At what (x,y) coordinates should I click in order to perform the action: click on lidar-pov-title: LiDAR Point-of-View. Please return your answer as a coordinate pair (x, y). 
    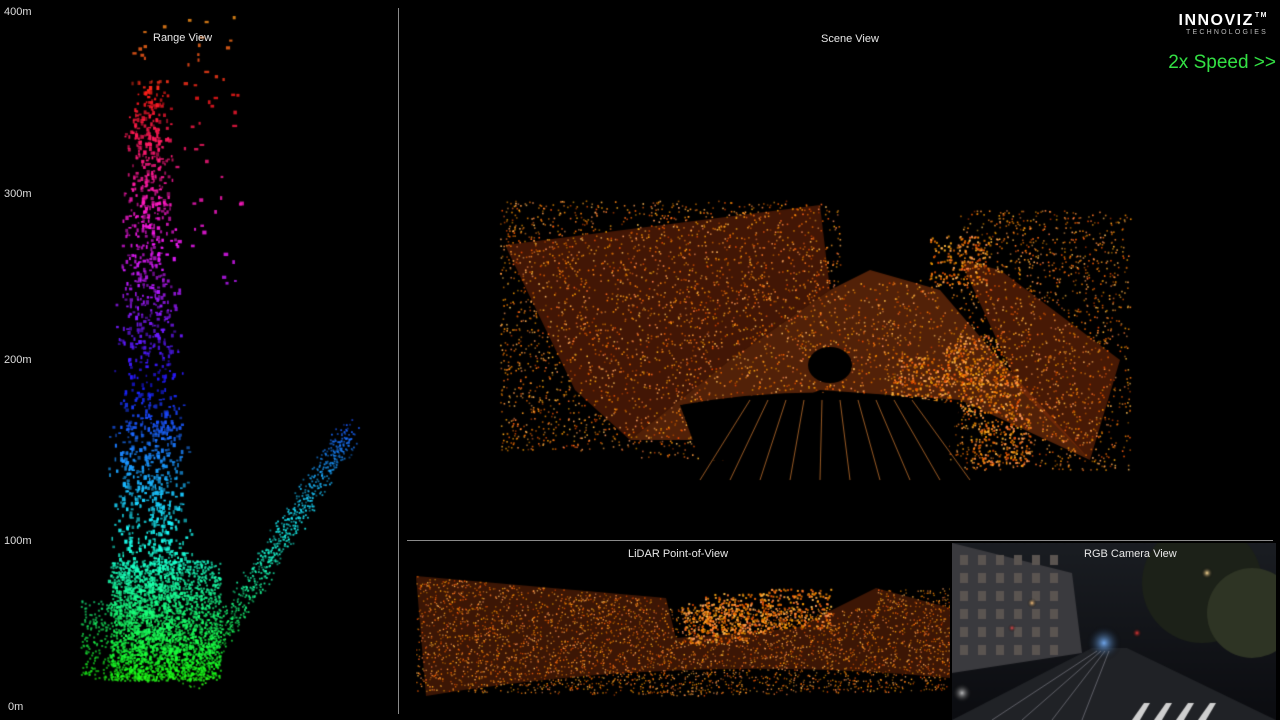
    Looking at the image, I should click on (678, 554).